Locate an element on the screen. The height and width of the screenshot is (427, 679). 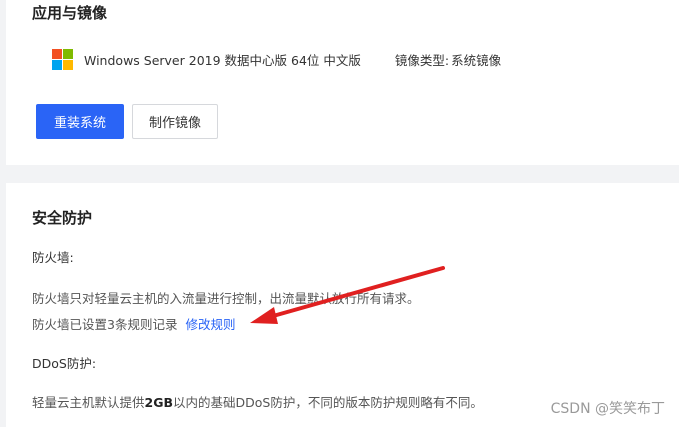
image-type-value: 系统镜像 is located at coordinates (476, 60).